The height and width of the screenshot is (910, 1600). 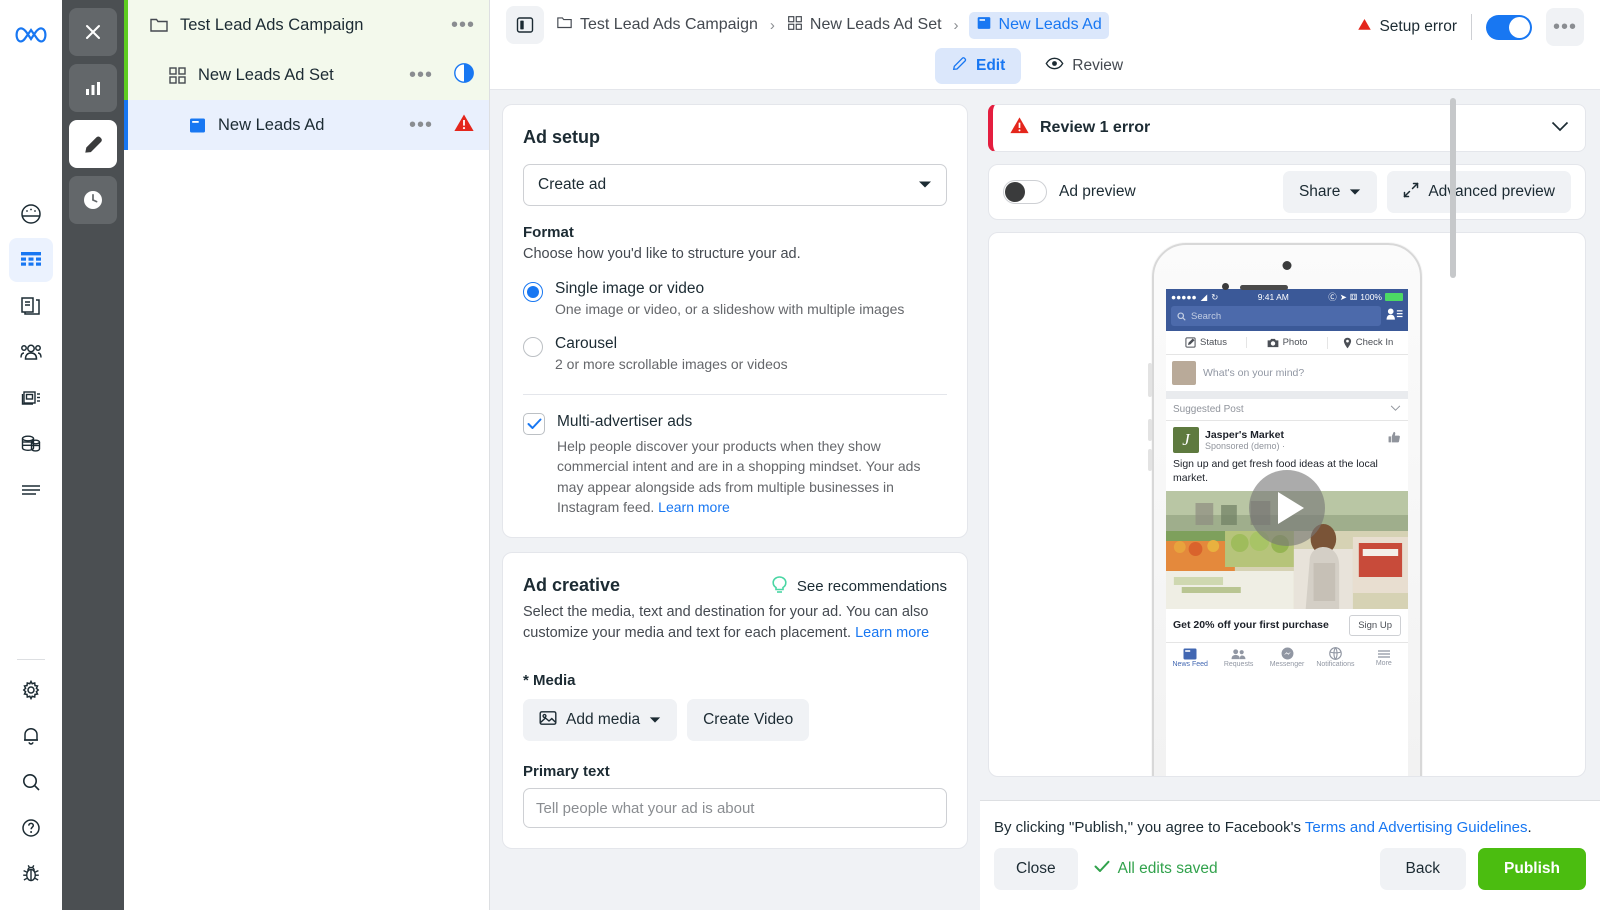 What do you see at coordinates (1287, 410) in the screenshot?
I see `suggested-post-header: Suggested Post` at bounding box center [1287, 410].